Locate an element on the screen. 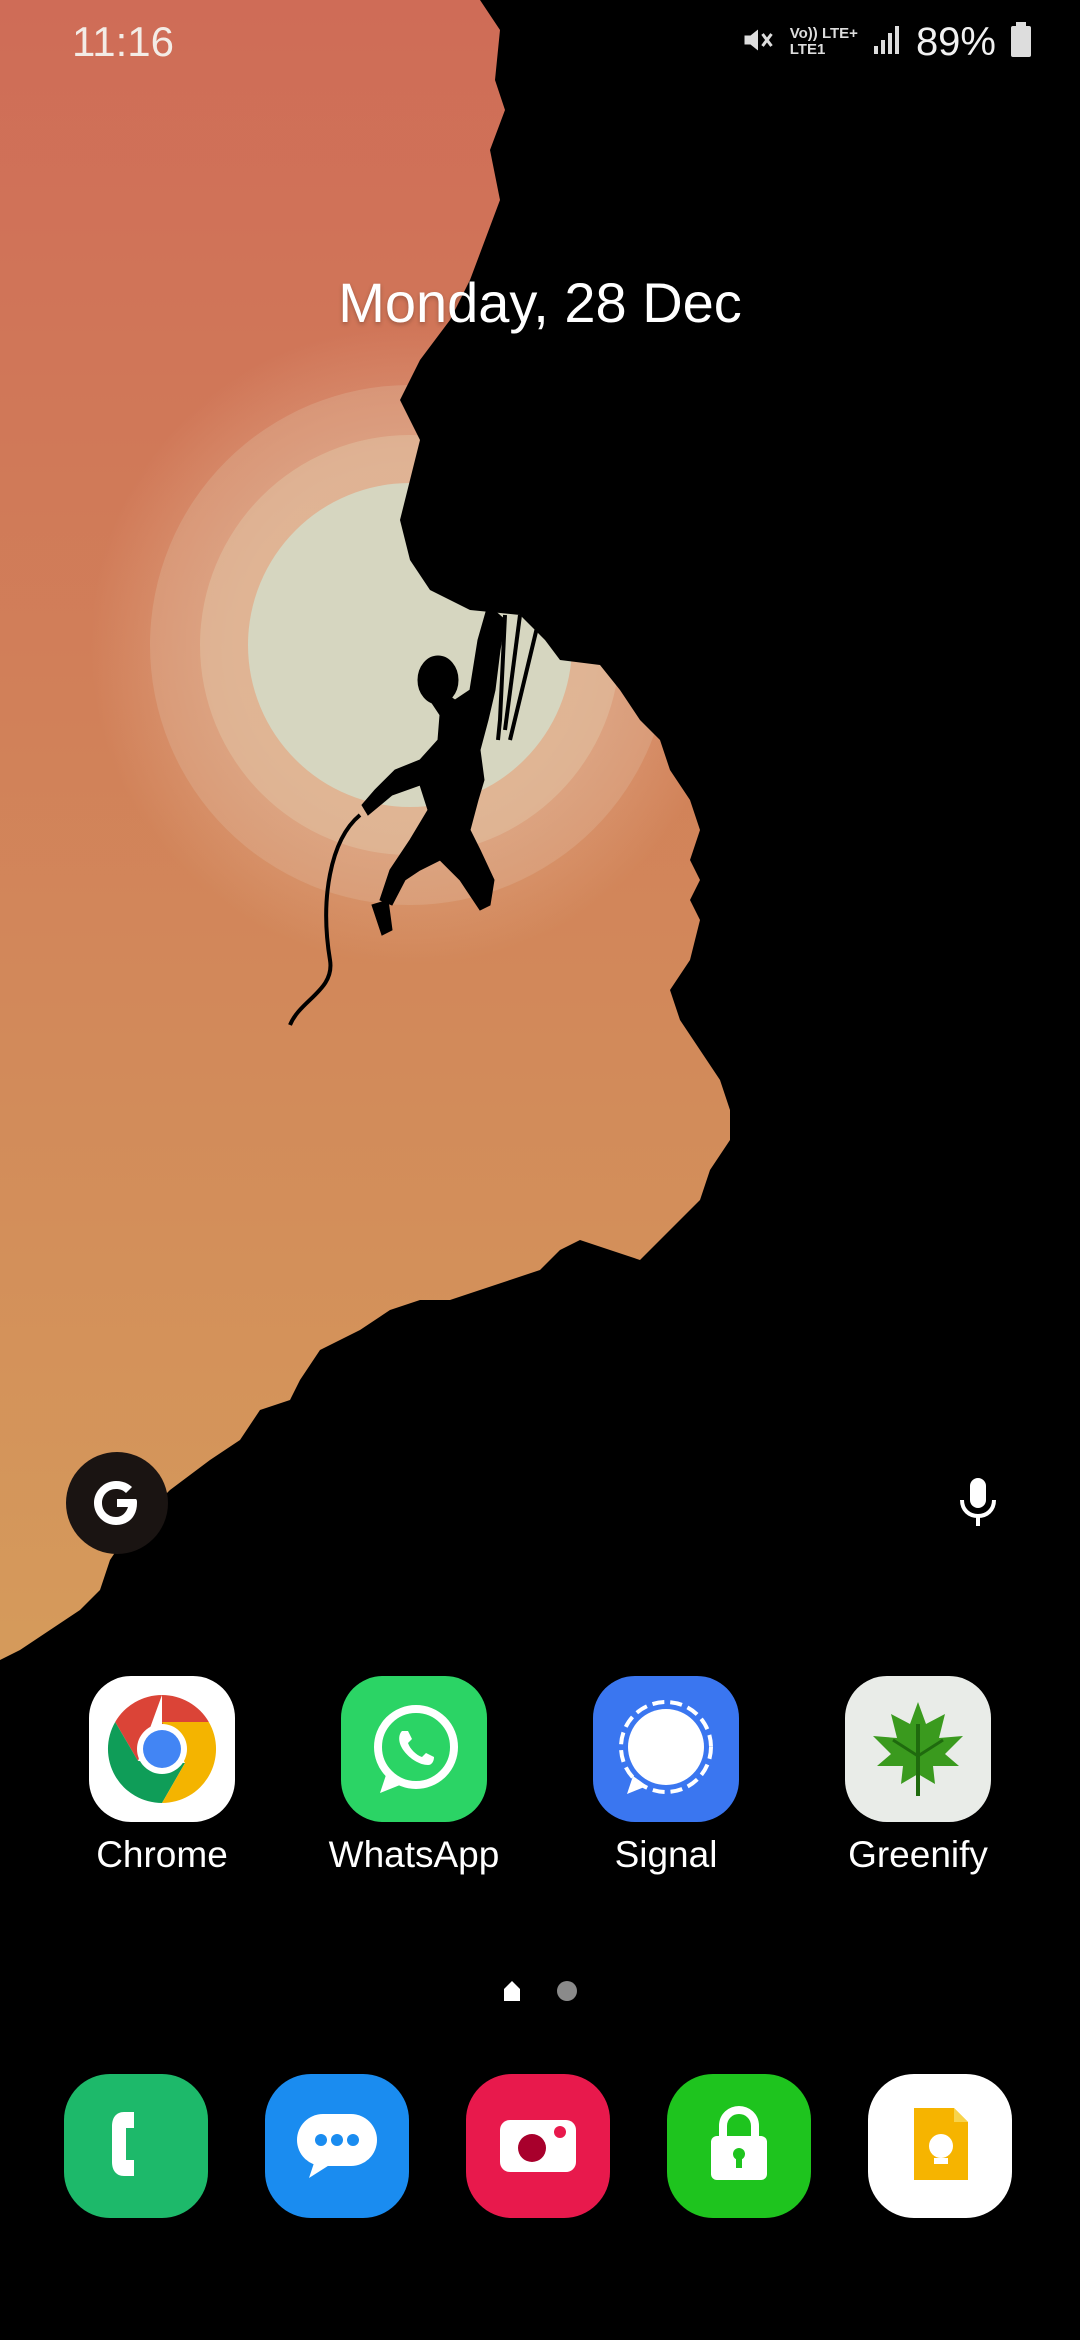 The height and width of the screenshot is (2340, 1080). status-icons: Vo)) LTE+ LTE1 89% is located at coordinates (886, 42).